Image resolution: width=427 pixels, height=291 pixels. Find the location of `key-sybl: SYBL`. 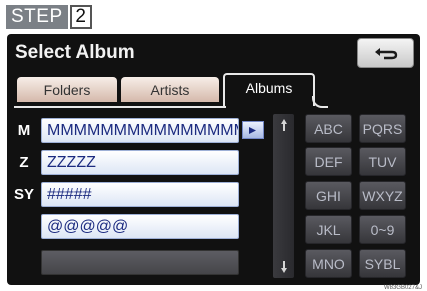

key-sybl: SYBL is located at coordinates (382, 263).